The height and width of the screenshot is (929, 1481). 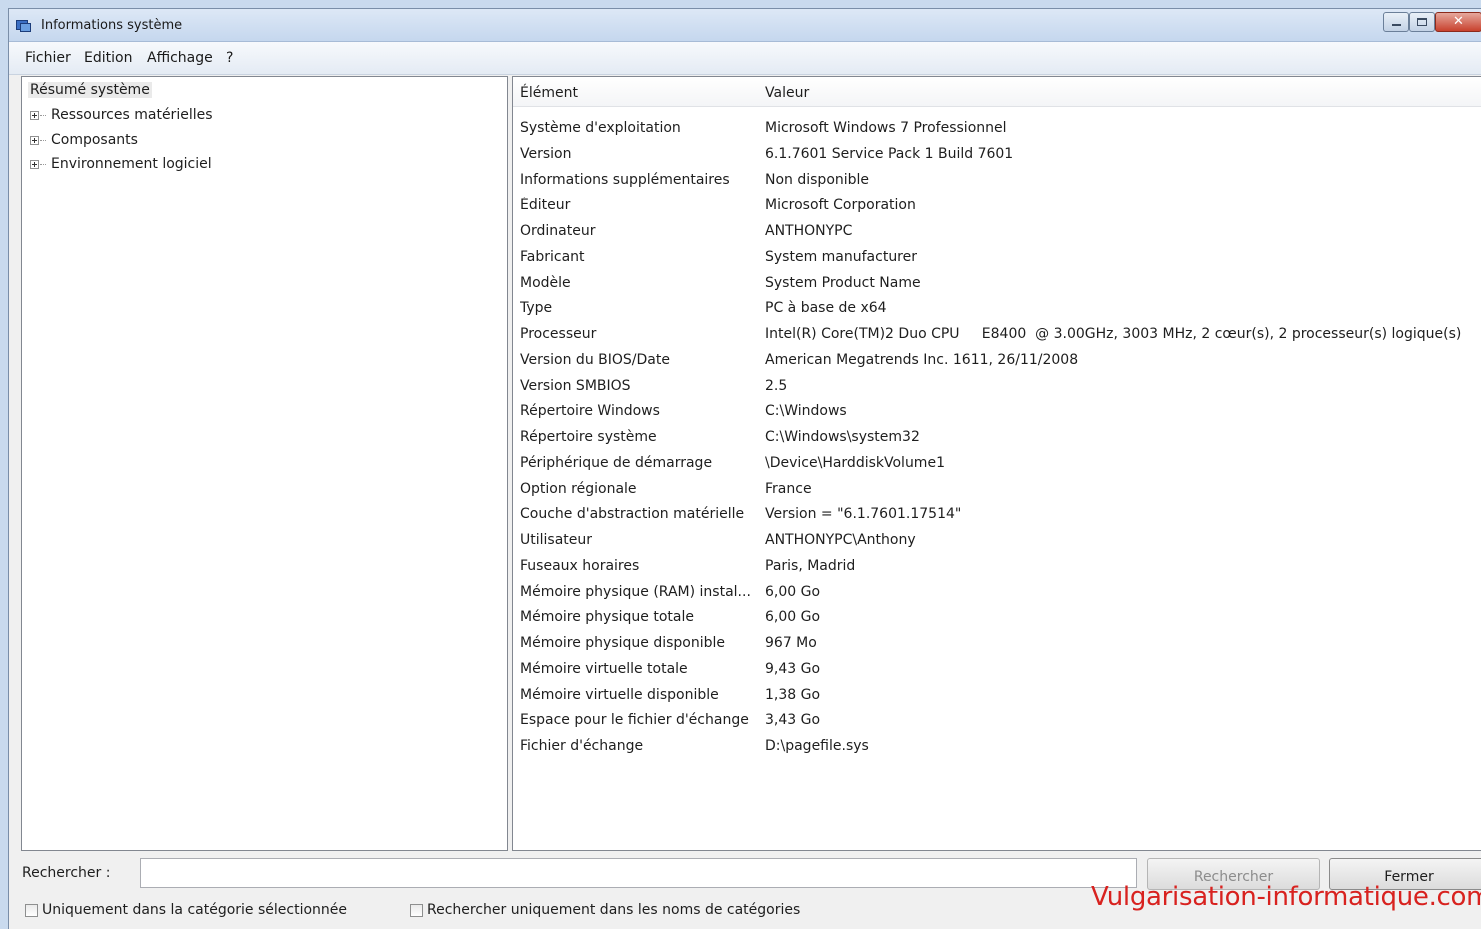 What do you see at coordinates (1119, 92) in the screenshot?
I see `column-header-value: Valeur` at bounding box center [1119, 92].